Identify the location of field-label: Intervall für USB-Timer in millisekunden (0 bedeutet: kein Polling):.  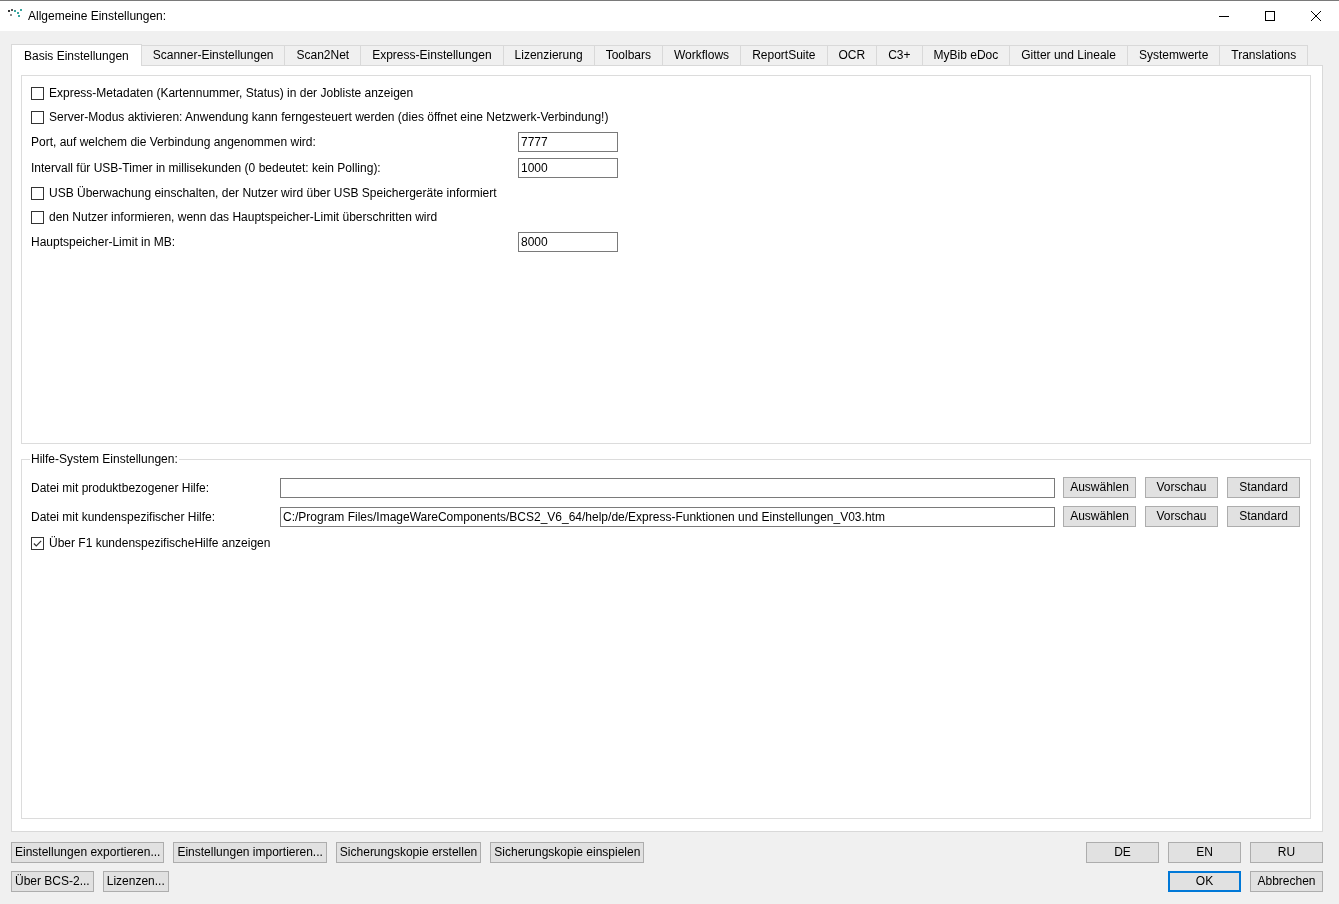
(206, 168).